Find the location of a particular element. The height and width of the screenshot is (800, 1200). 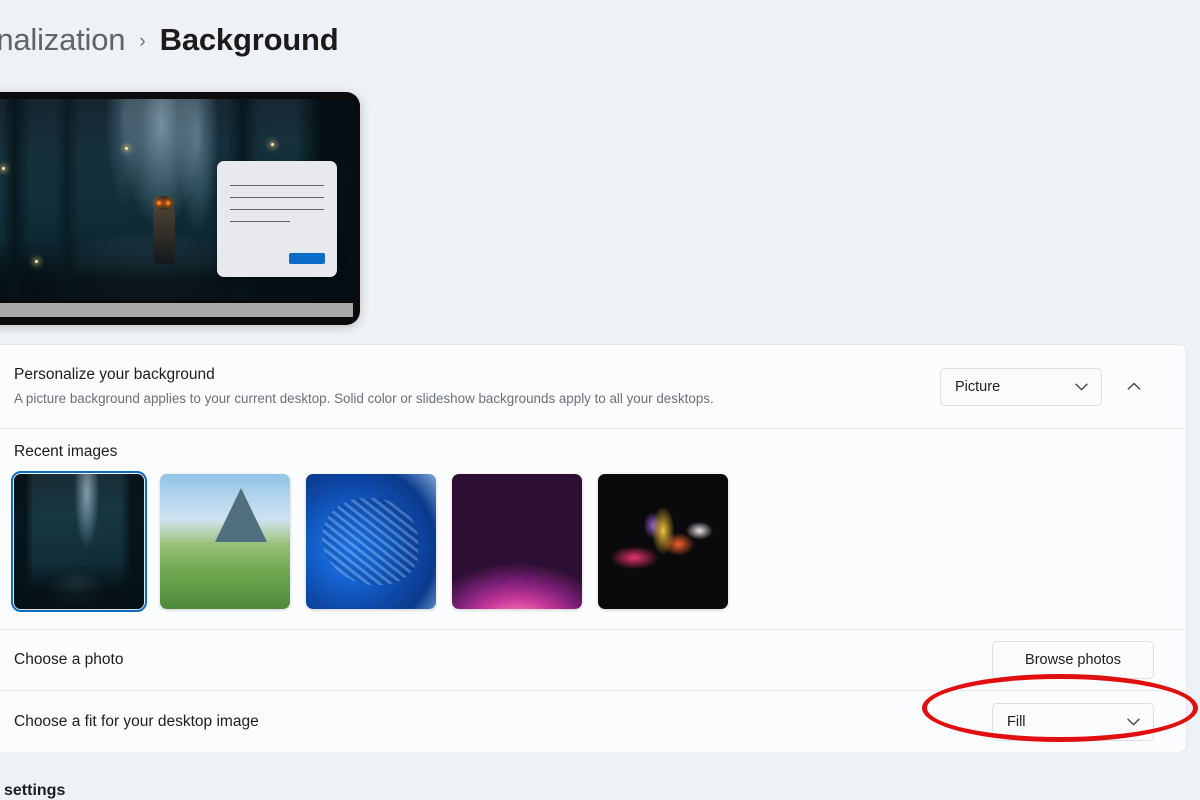

desktop-preview is located at coordinates (180, 208).